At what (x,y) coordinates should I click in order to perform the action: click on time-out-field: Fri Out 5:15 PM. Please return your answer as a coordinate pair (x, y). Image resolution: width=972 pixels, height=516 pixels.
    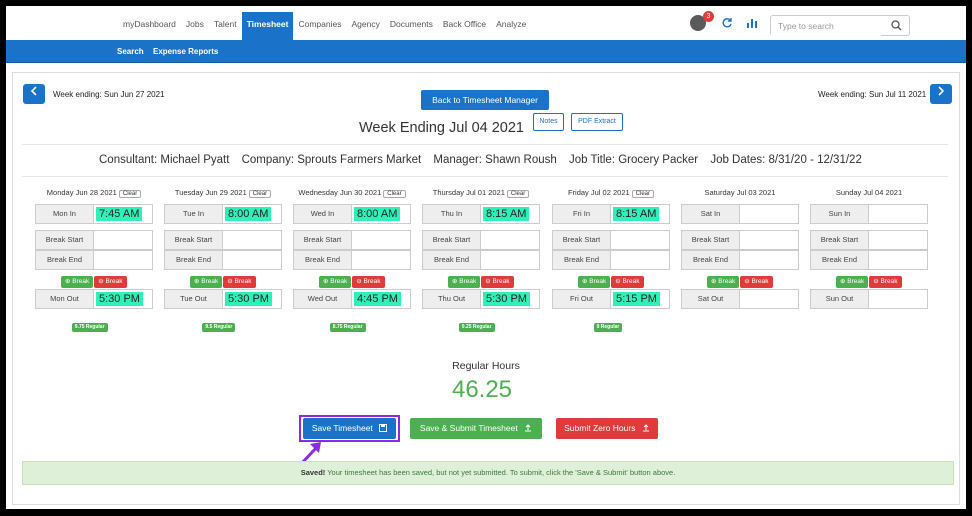
    Looking at the image, I should click on (611, 299).